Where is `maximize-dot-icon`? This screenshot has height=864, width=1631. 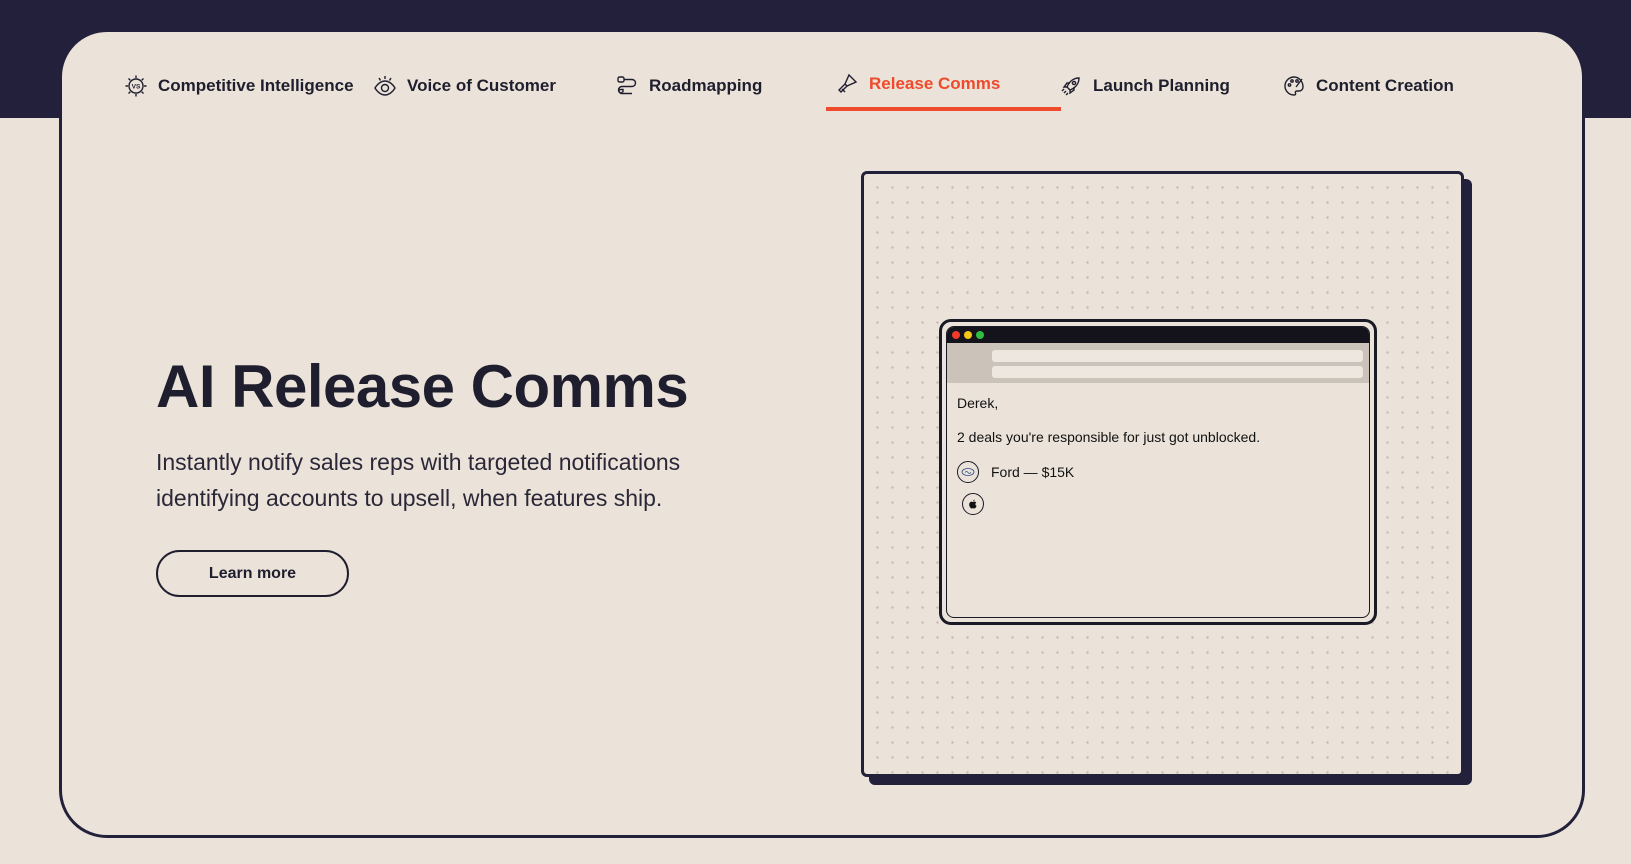
maximize-dot-icon is located at coordinates (980, 335).